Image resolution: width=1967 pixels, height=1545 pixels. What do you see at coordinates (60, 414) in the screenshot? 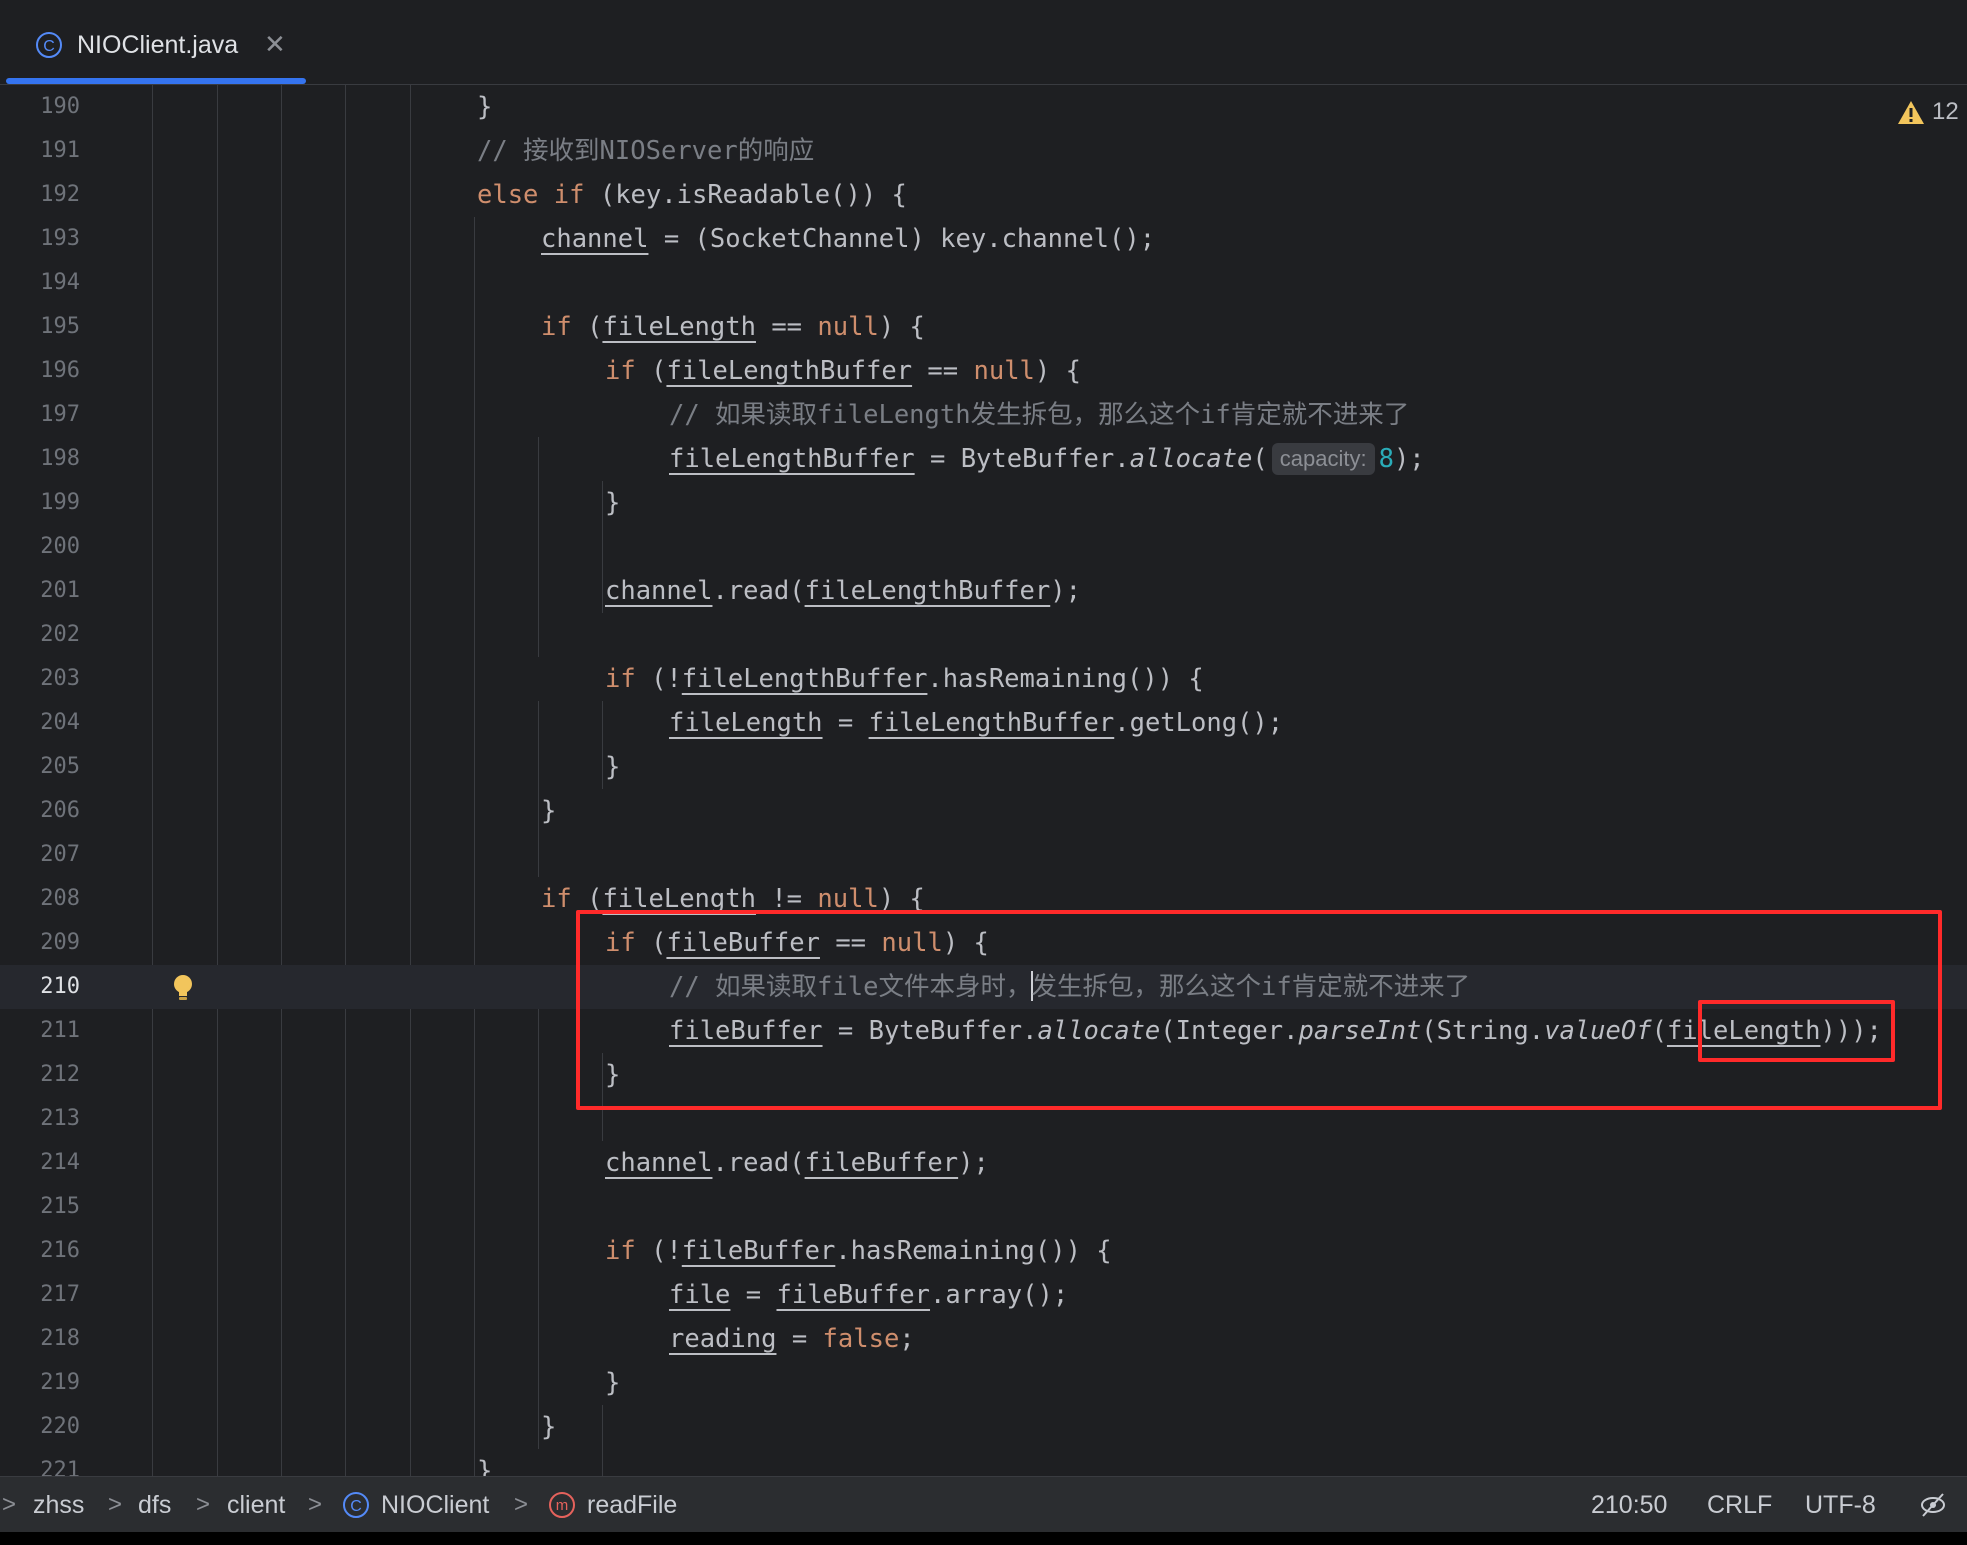
I see `line-number: 197` at bounding box center [60, 414].